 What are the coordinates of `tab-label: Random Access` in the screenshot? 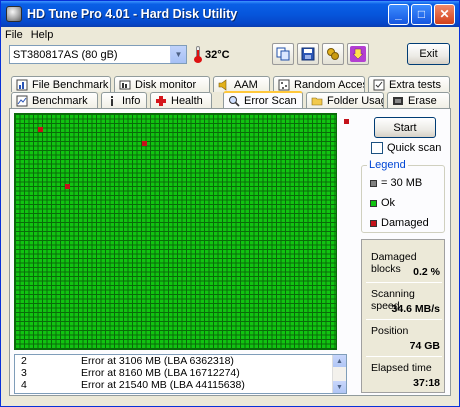 It's located at (329, 84).